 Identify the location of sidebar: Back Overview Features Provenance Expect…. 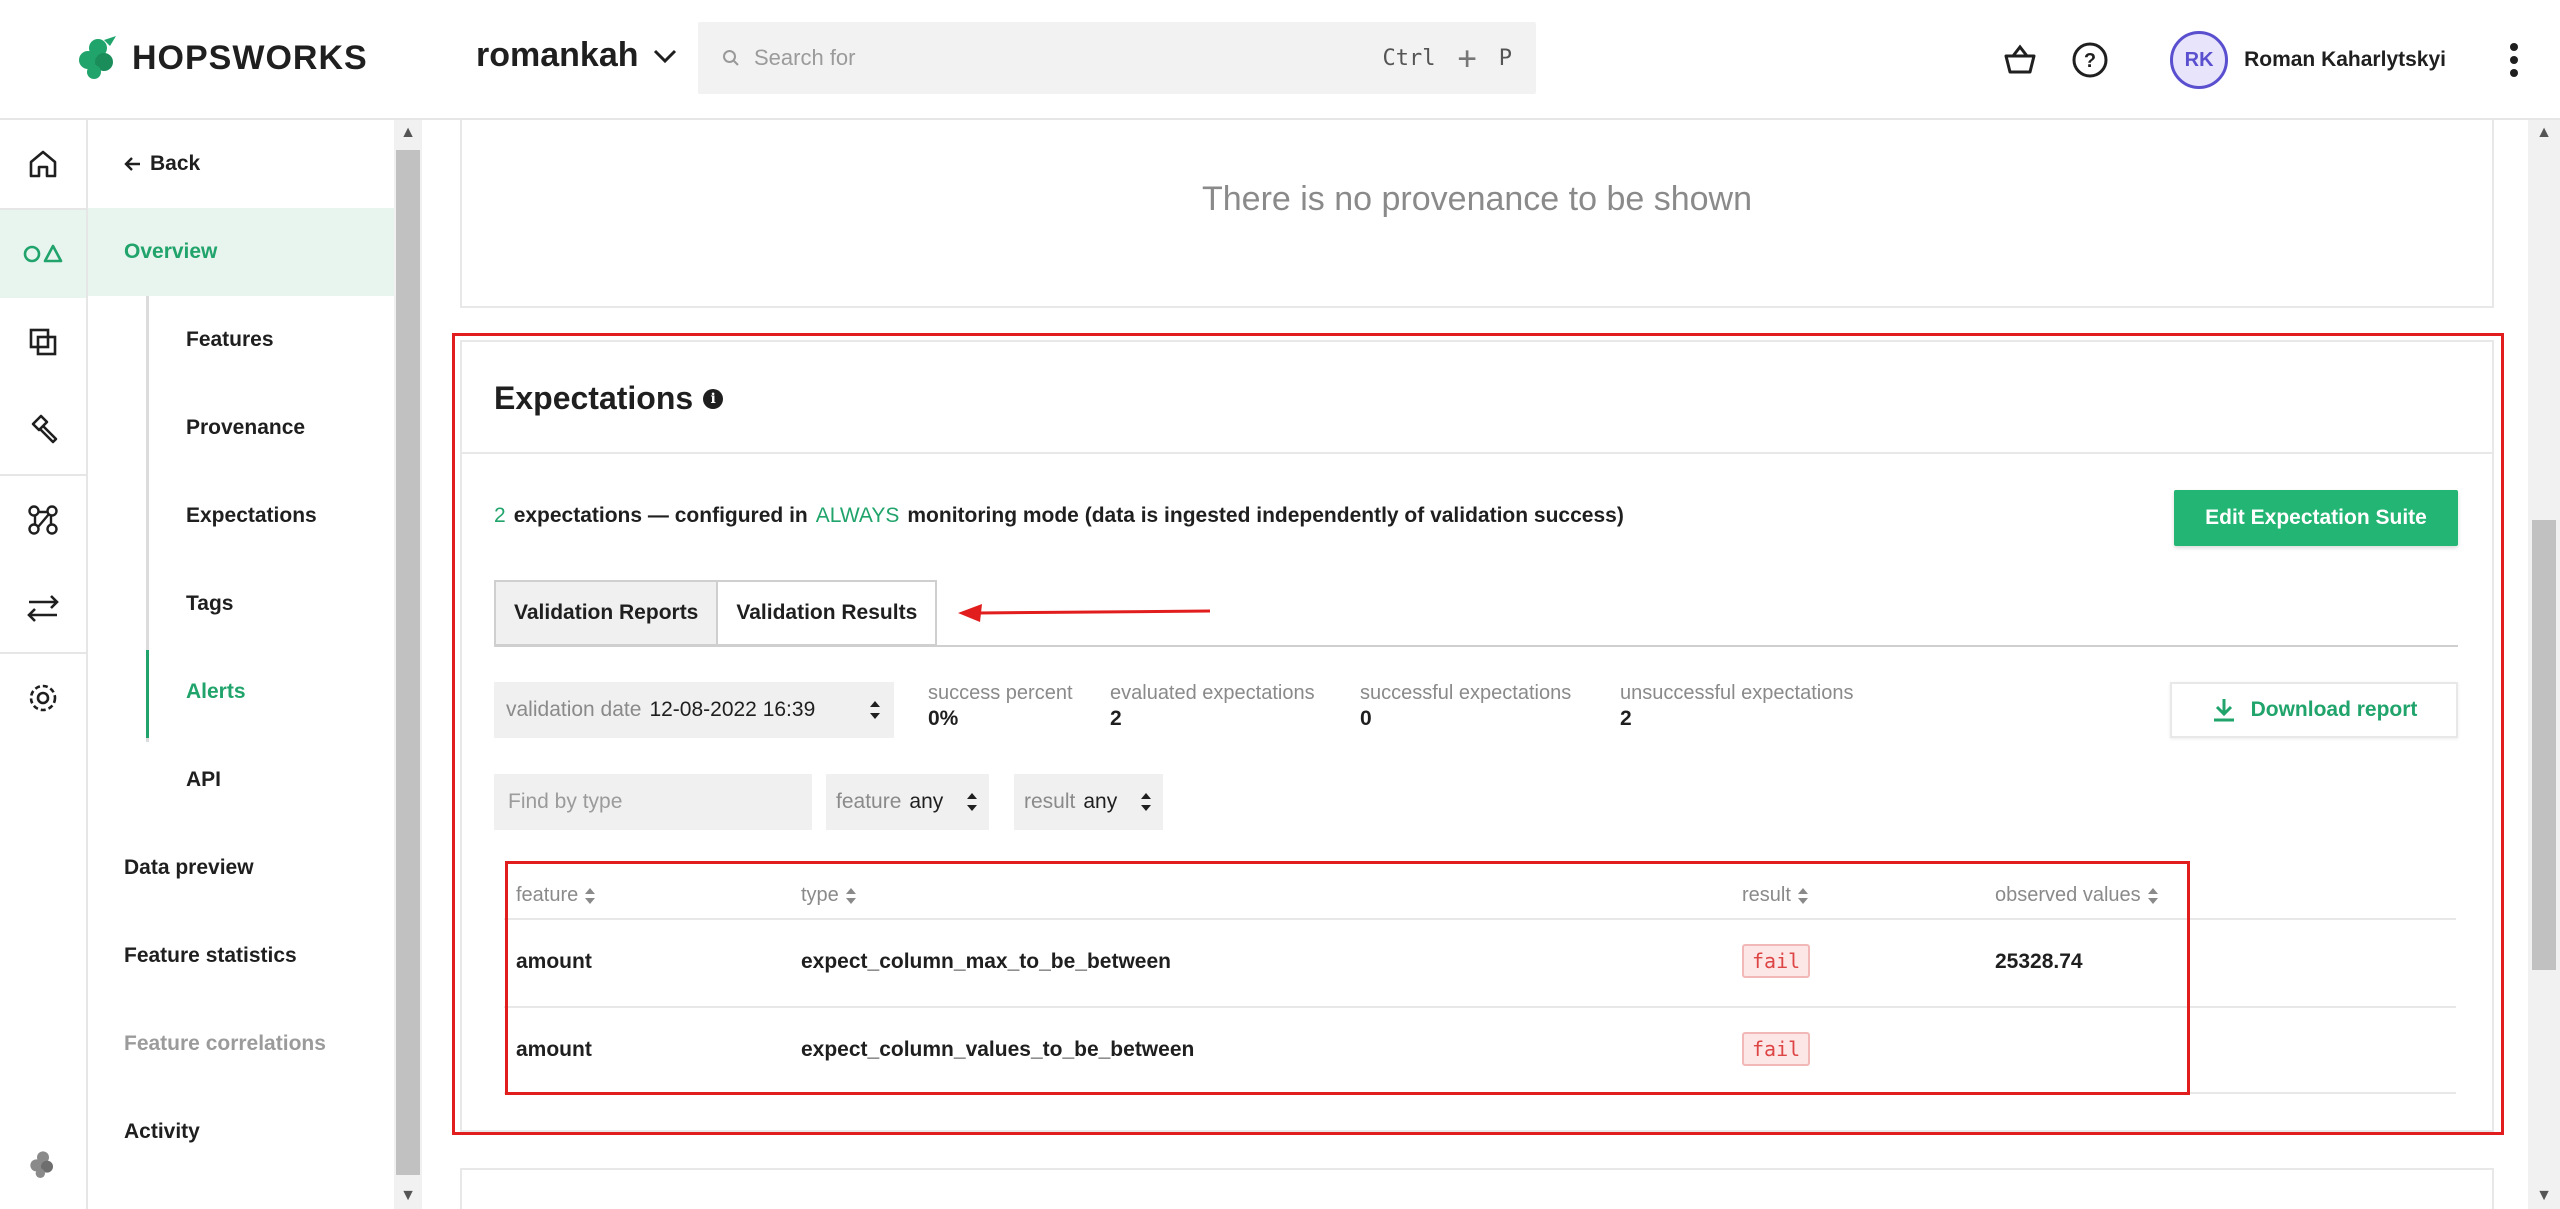
(241, 664).